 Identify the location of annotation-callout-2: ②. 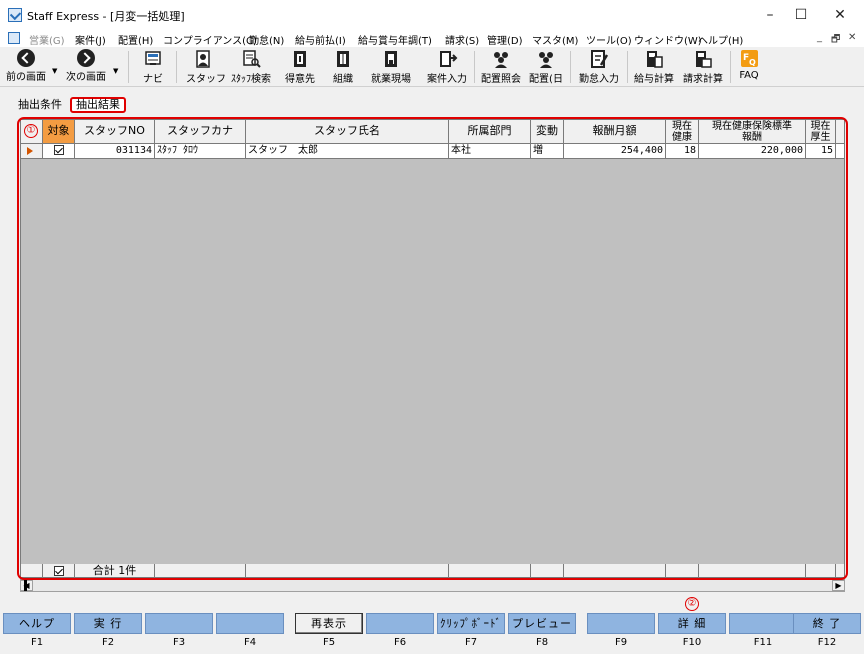
(692, 604).